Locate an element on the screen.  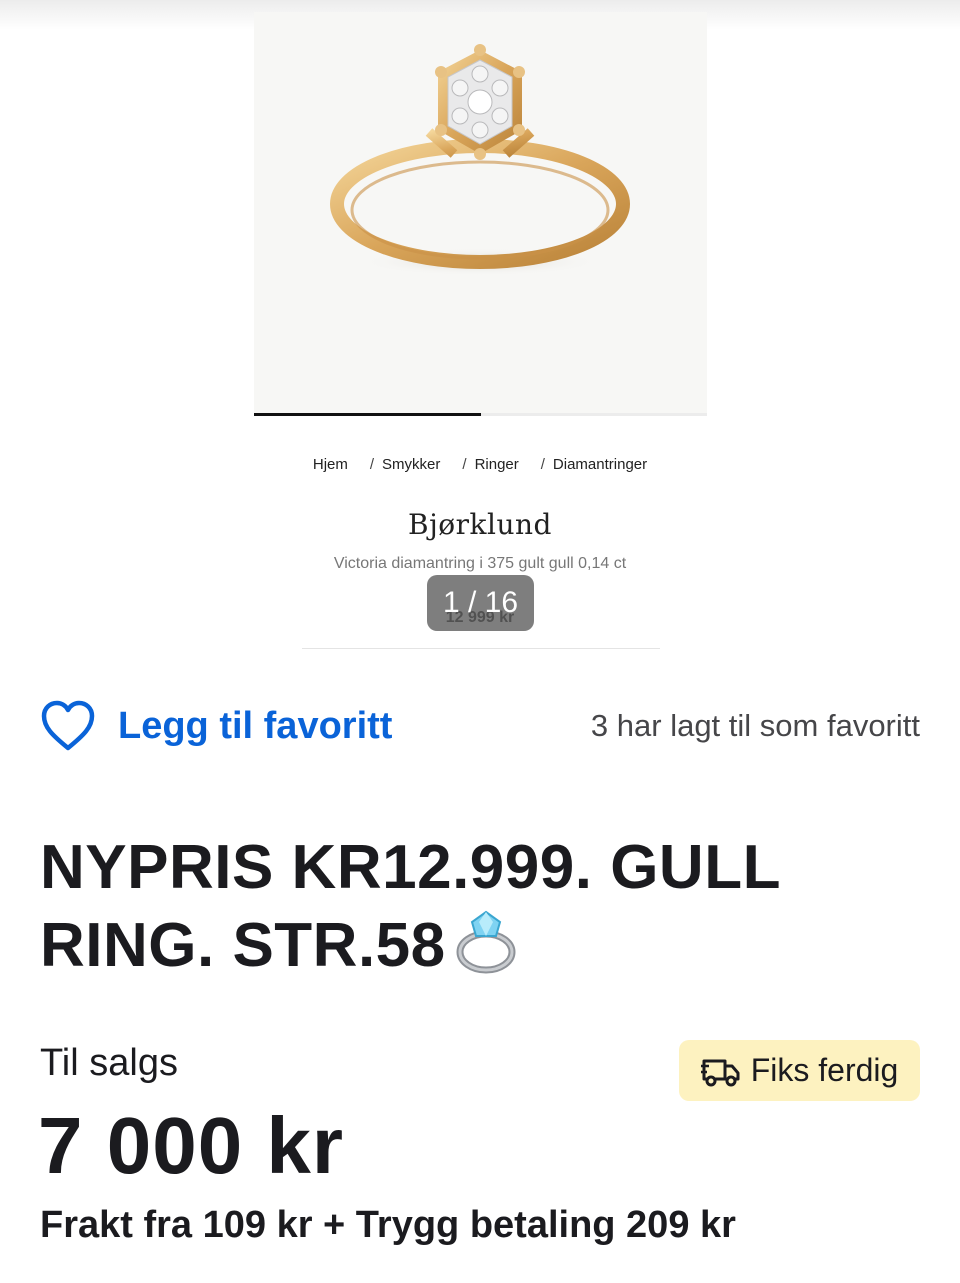
breadcrumb: Hjem / Smykker / Ringer / Diamantringer is located at coordinates (480, 464).